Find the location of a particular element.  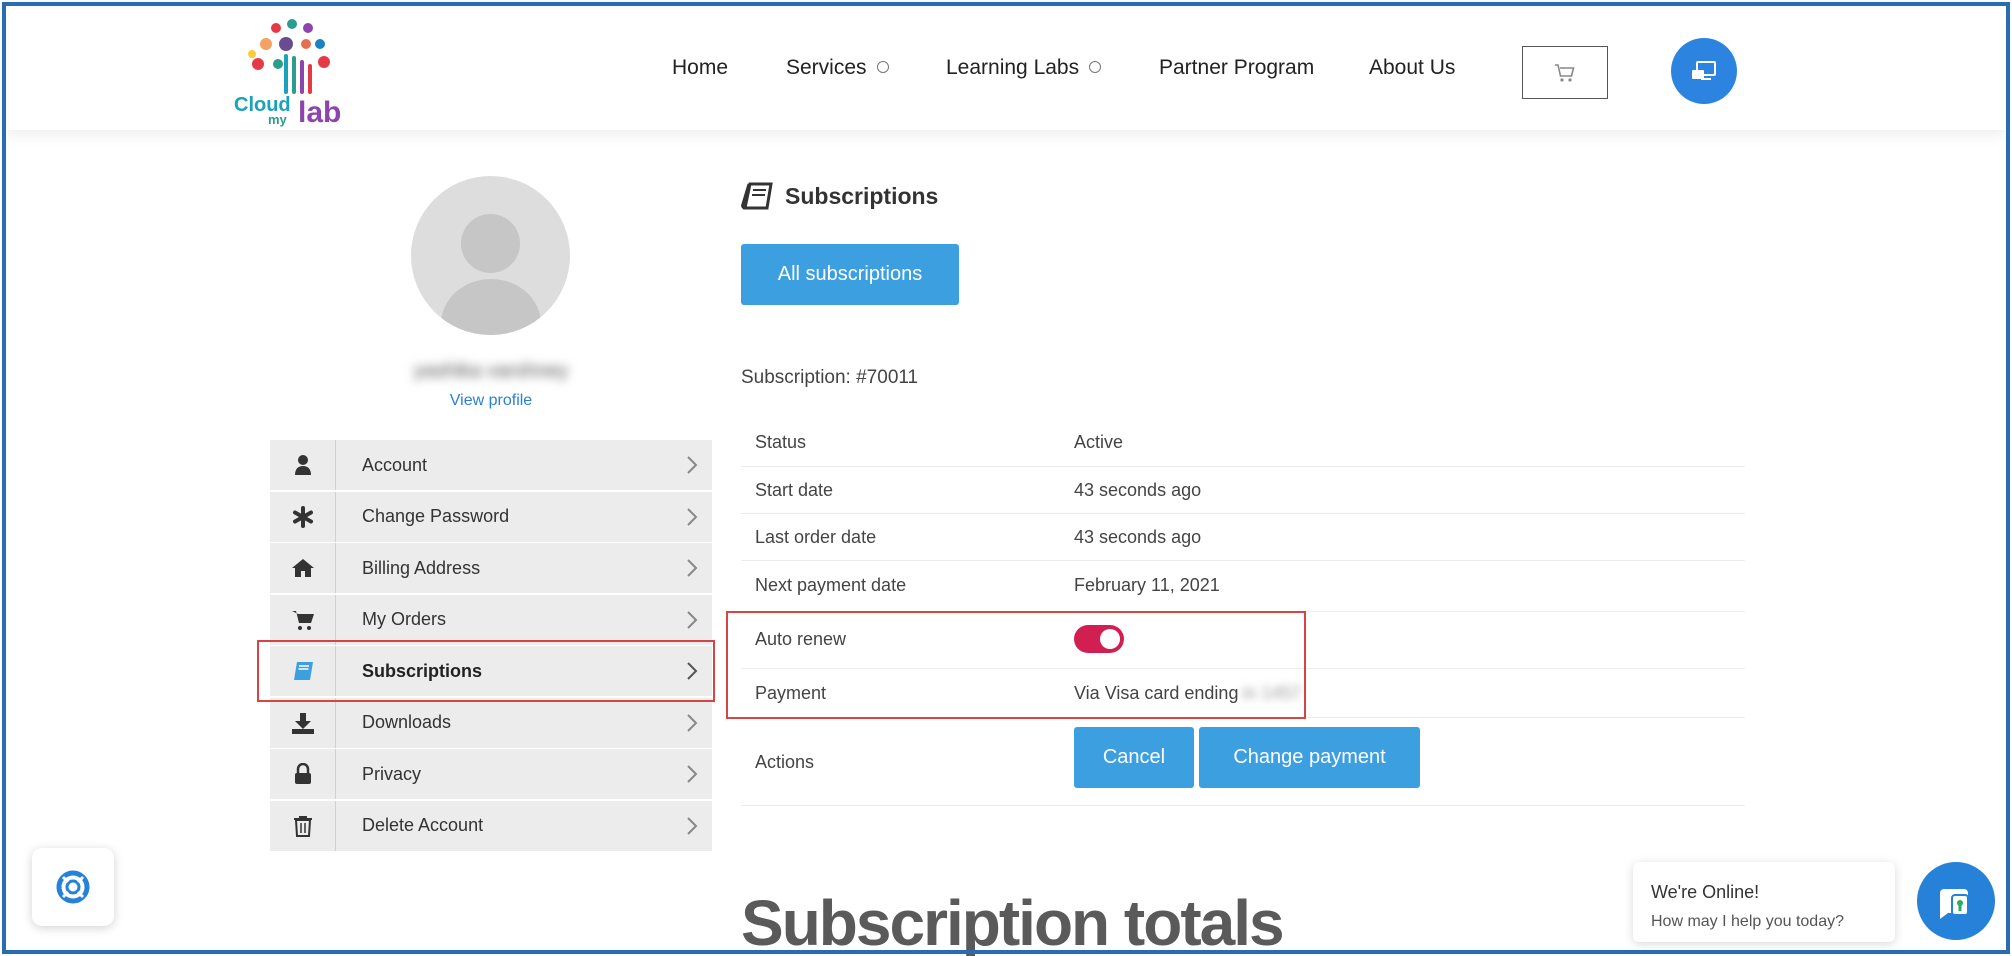

chat-launcher-button is located at coordinates (1956, 901).